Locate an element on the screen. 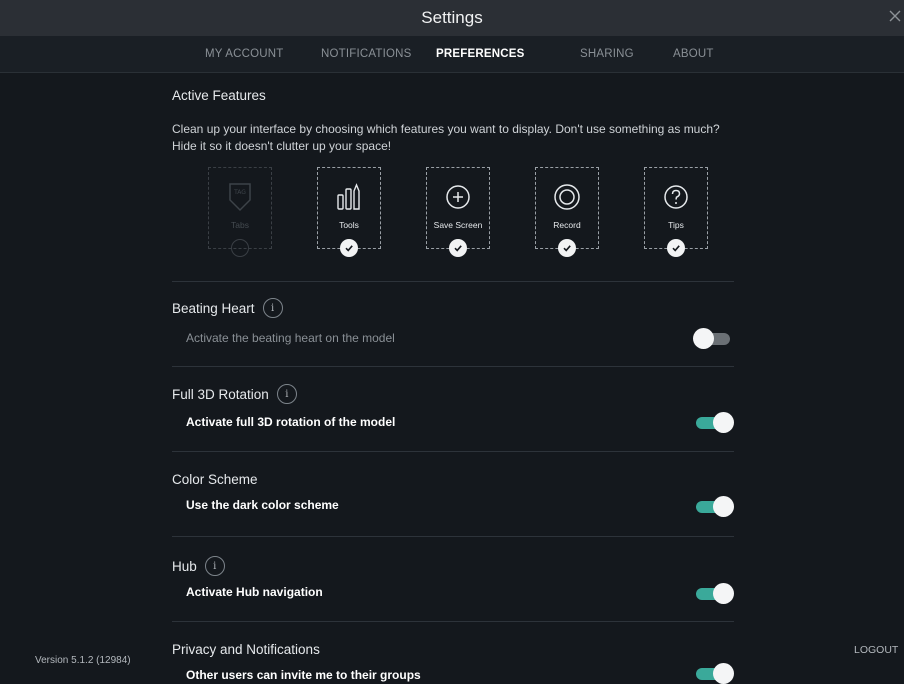 Image resolution: width=904 pixels, height=684 pixels. feature-save-screen: Save Screen is located at coordinates (458, 212).